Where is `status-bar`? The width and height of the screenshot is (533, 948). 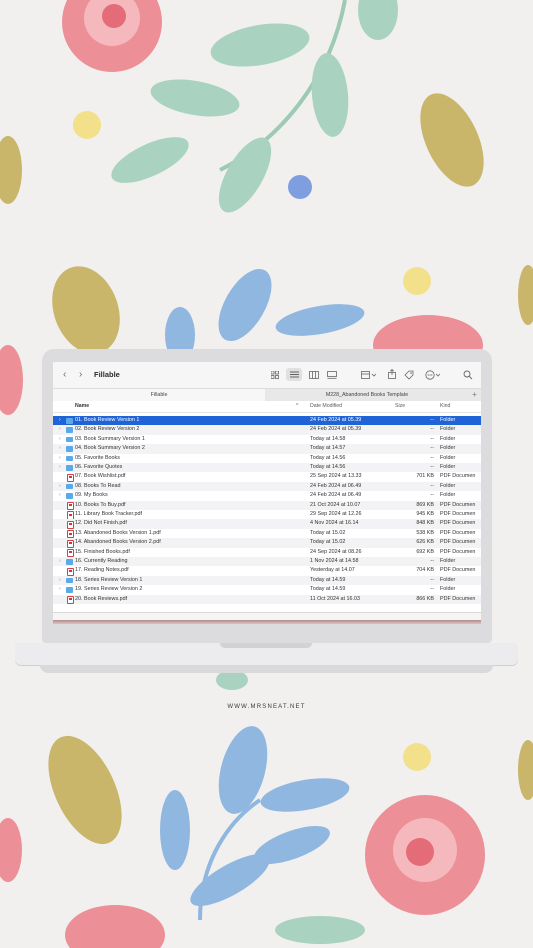 status-bar is located at coordinates (267, 616).